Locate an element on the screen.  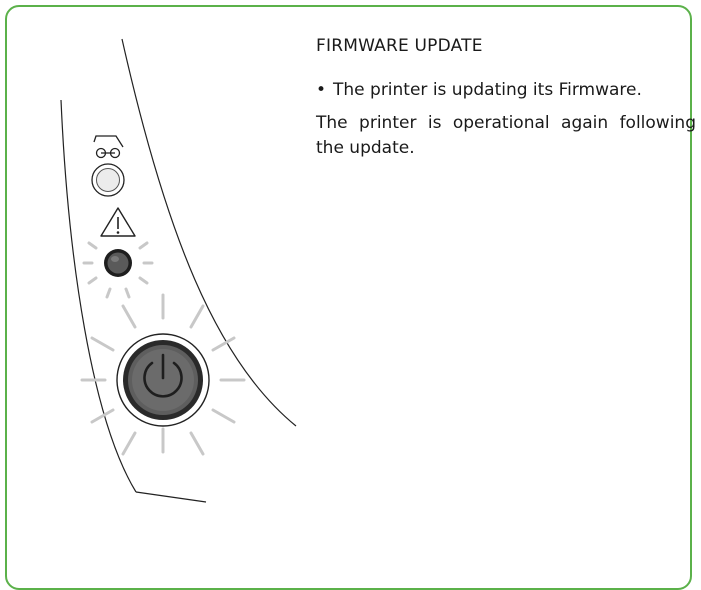
ribbon-icon is located at coordinates (108, 147).